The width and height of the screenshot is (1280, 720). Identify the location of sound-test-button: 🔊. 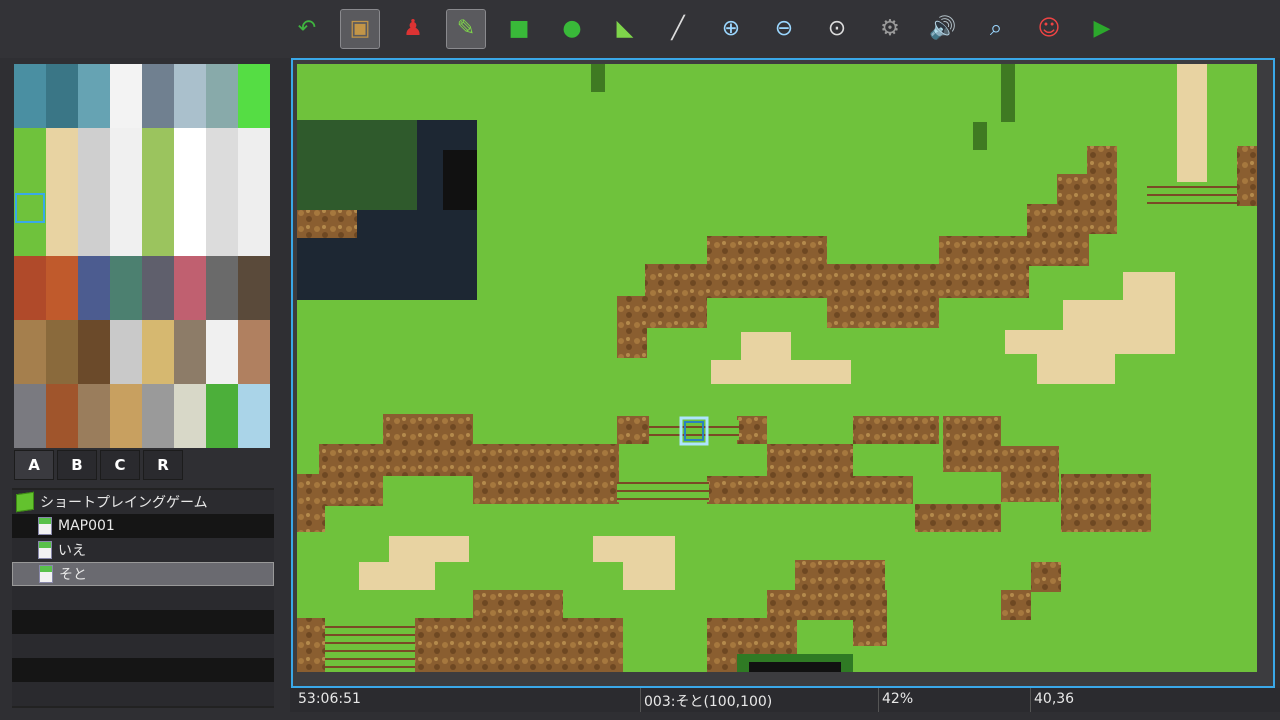
(943, 29).